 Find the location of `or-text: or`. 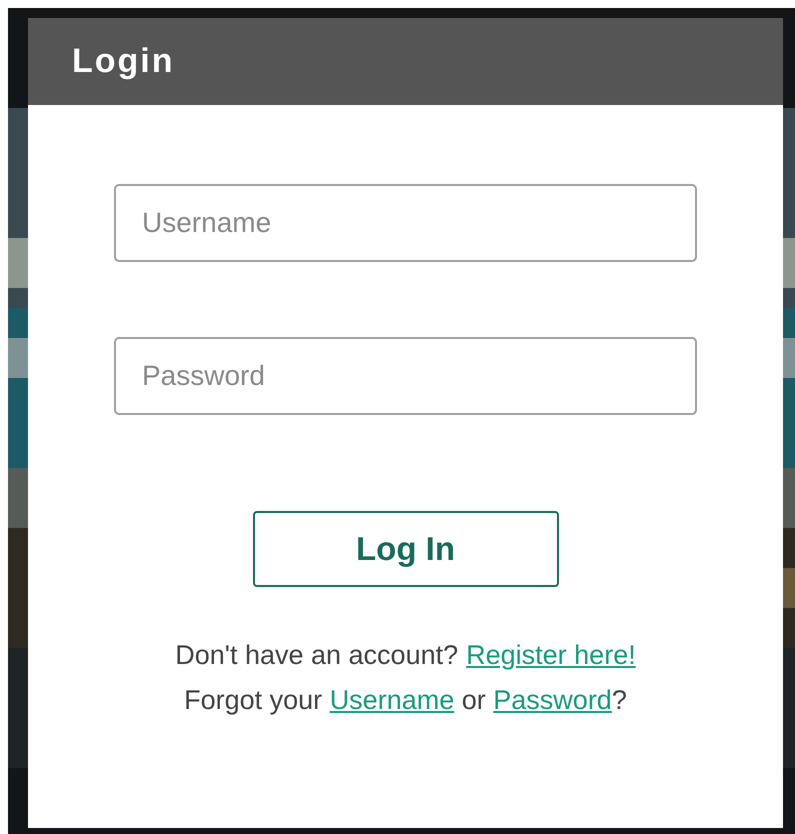

or-text: or is located at coordinates (473, 700).